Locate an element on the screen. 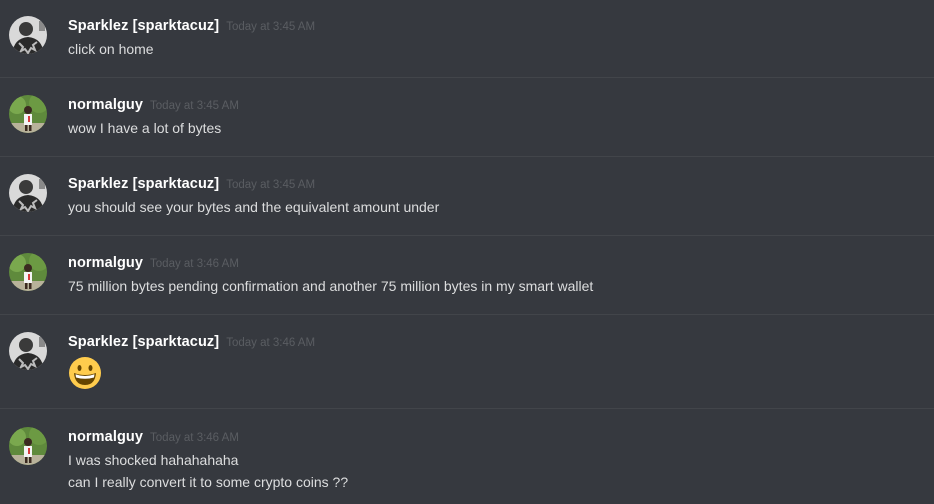 The height and width of the screenshot is (504, 934). message-text: I was shocked hahahahaha is located at coordinates (153, 460).